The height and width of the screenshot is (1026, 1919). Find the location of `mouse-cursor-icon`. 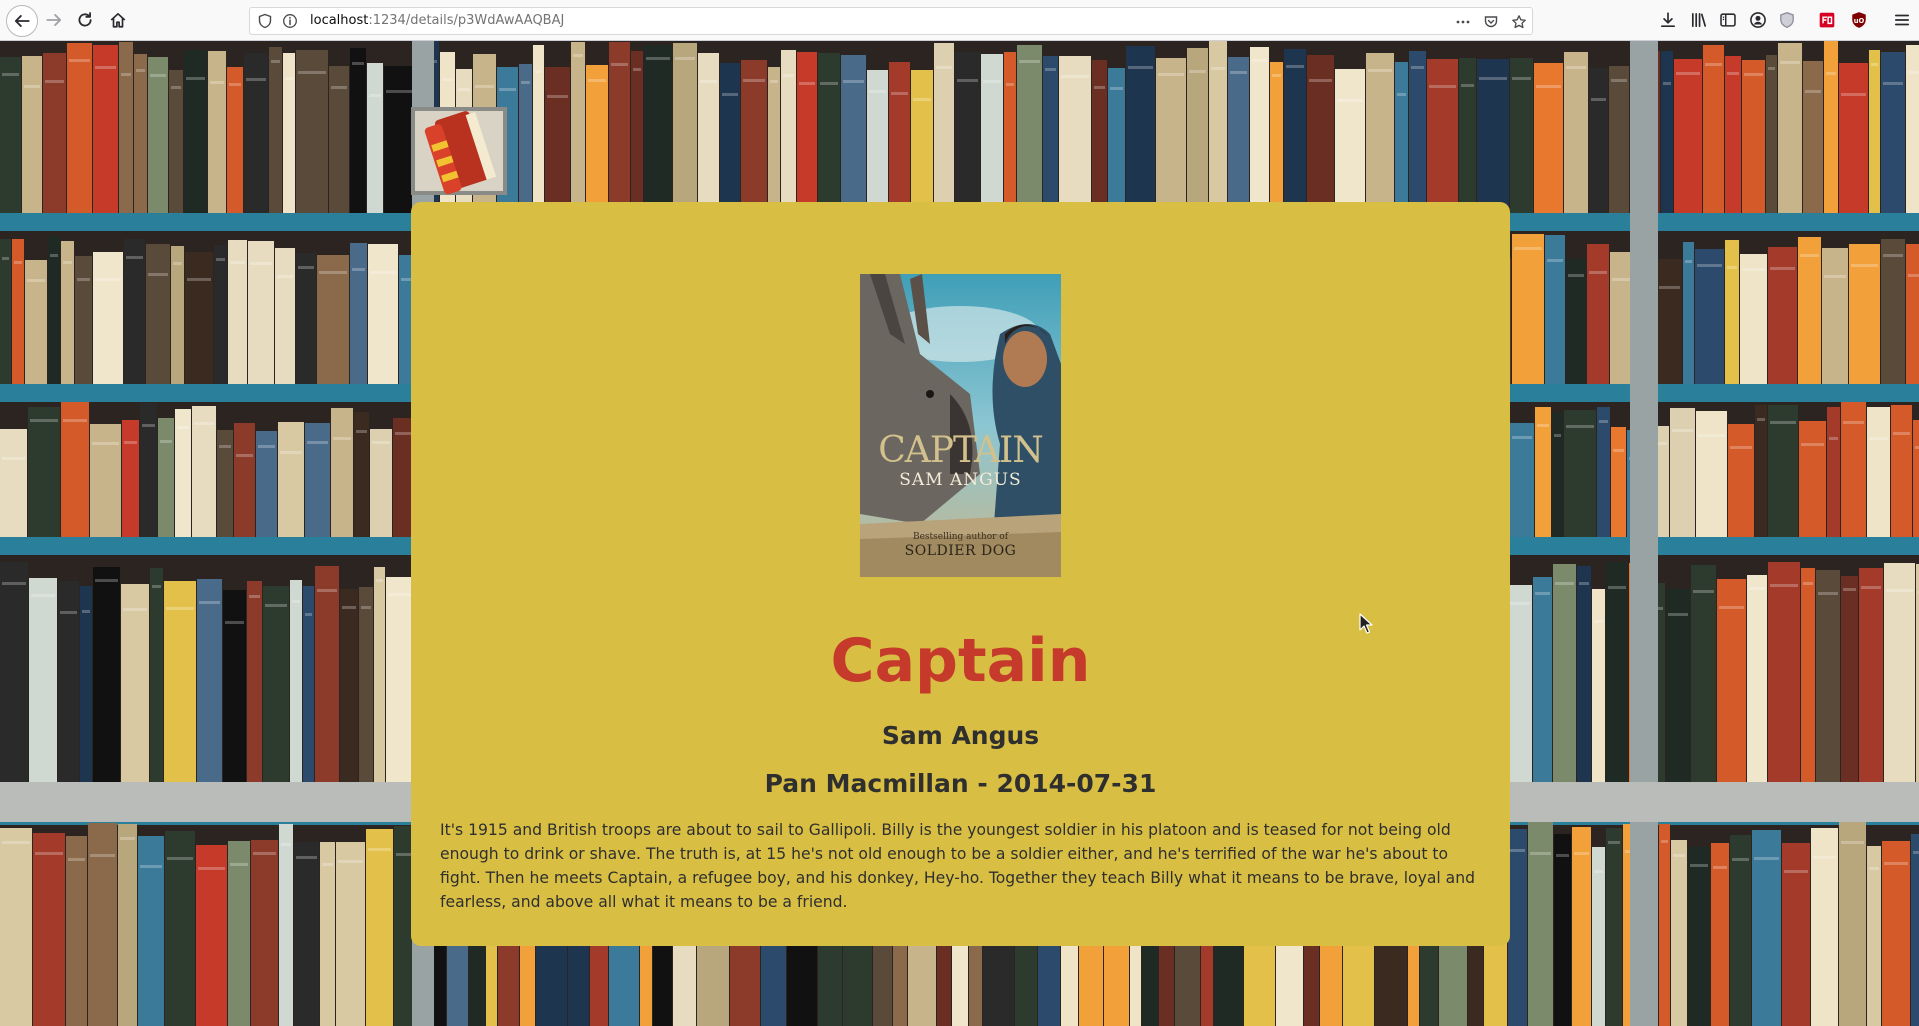

mouse-cursor-icon is located at coordinates (1366, 623).